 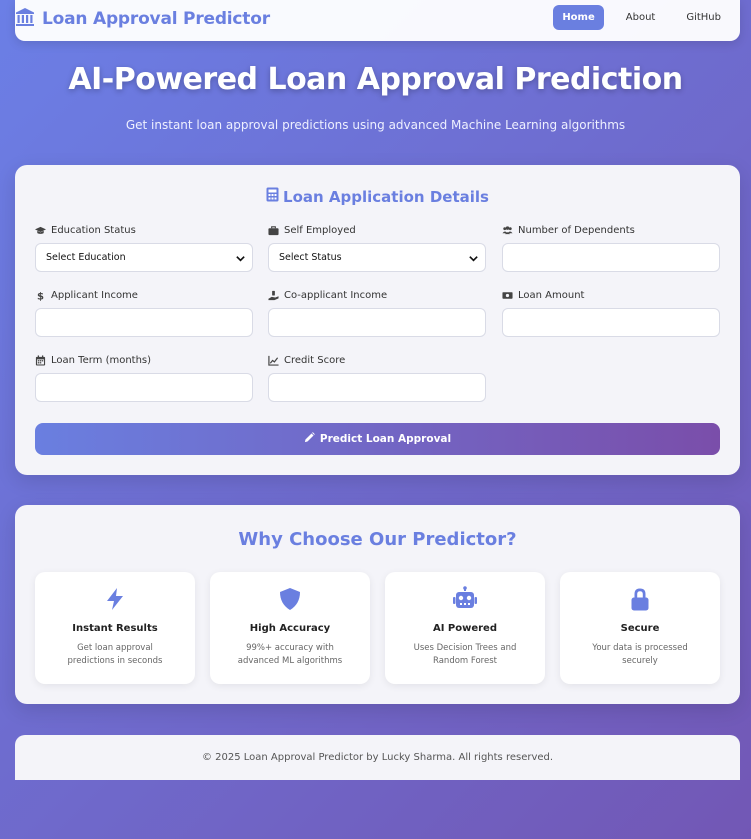 What do you see at coordinates (274, 196) in the screenshot?
I see `calculator-icon` at bounding box center [274, 196].